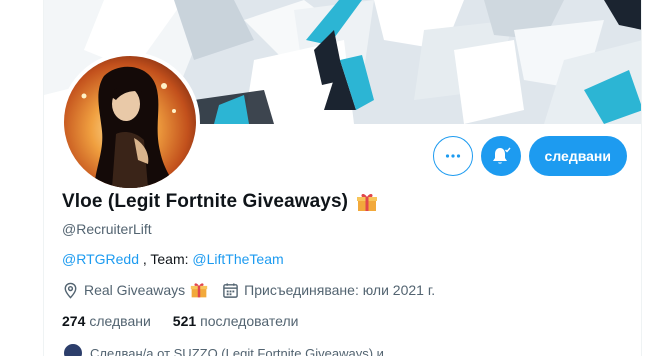 The height and width of the screenshot is (356, 672). Describe the element at coordinates (657, 178) in the screenshot. I see `right-gutter` at that location.